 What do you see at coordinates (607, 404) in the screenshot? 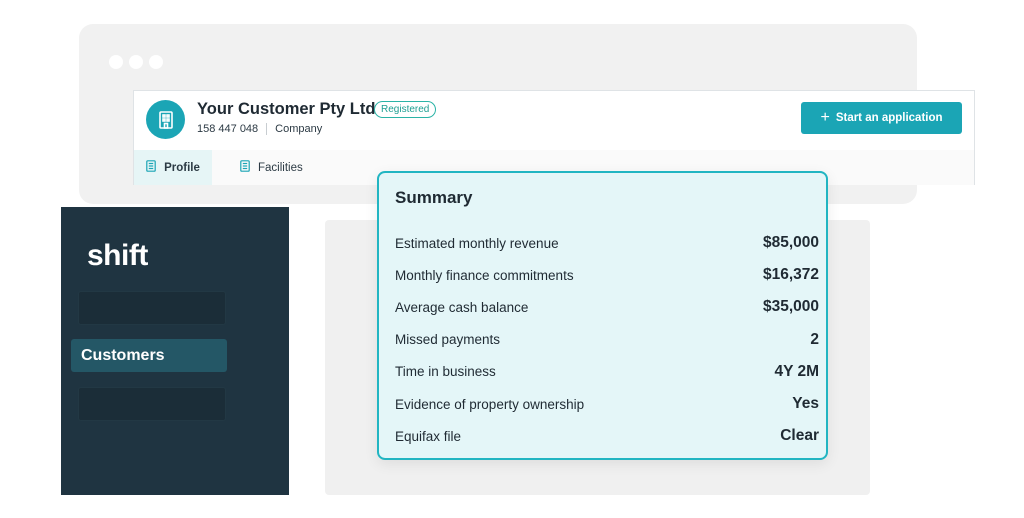
I see `summary-row: Evidence of property ownership Yes` at bounding box center [607, 404].